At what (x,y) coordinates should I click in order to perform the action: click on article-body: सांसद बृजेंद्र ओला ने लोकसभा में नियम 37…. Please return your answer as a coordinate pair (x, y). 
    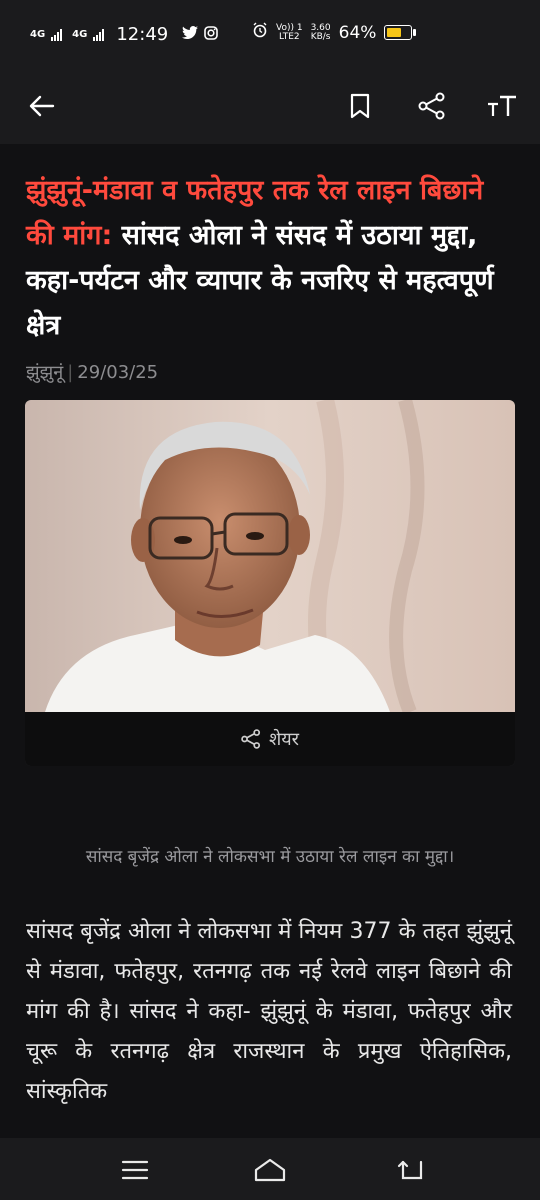
    Looking at the image, I should click on (269, 1011).